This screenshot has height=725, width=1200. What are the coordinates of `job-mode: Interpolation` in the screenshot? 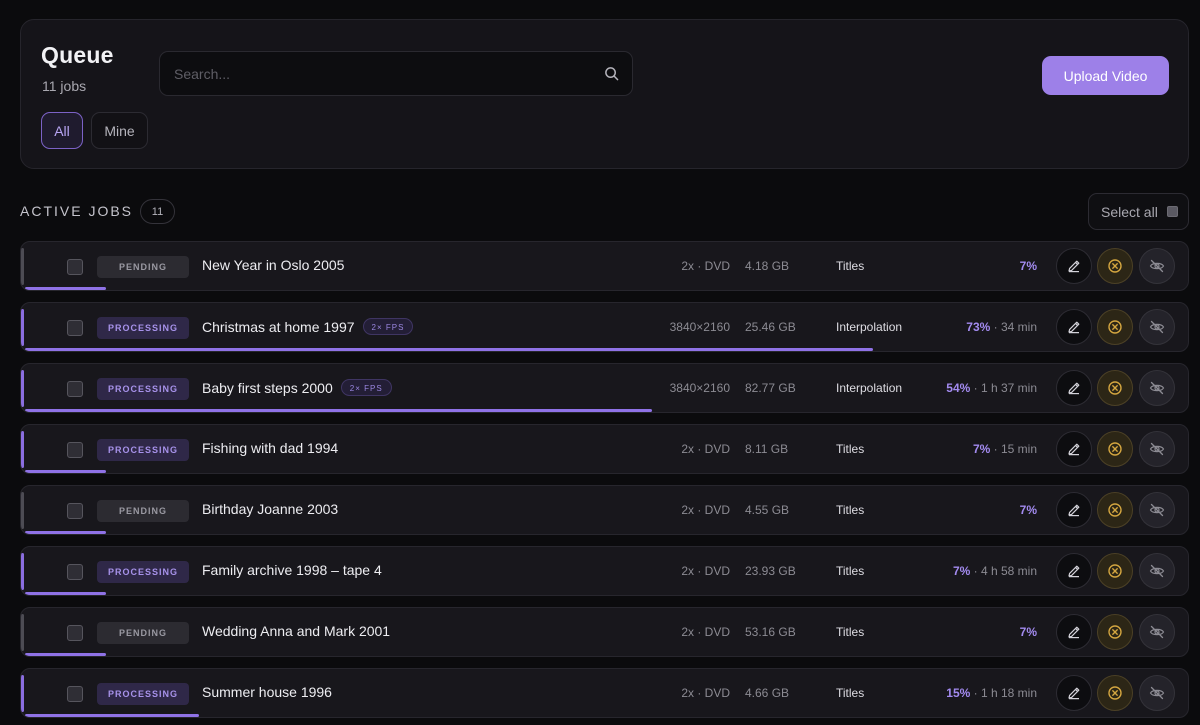 It's located at (869, 388).